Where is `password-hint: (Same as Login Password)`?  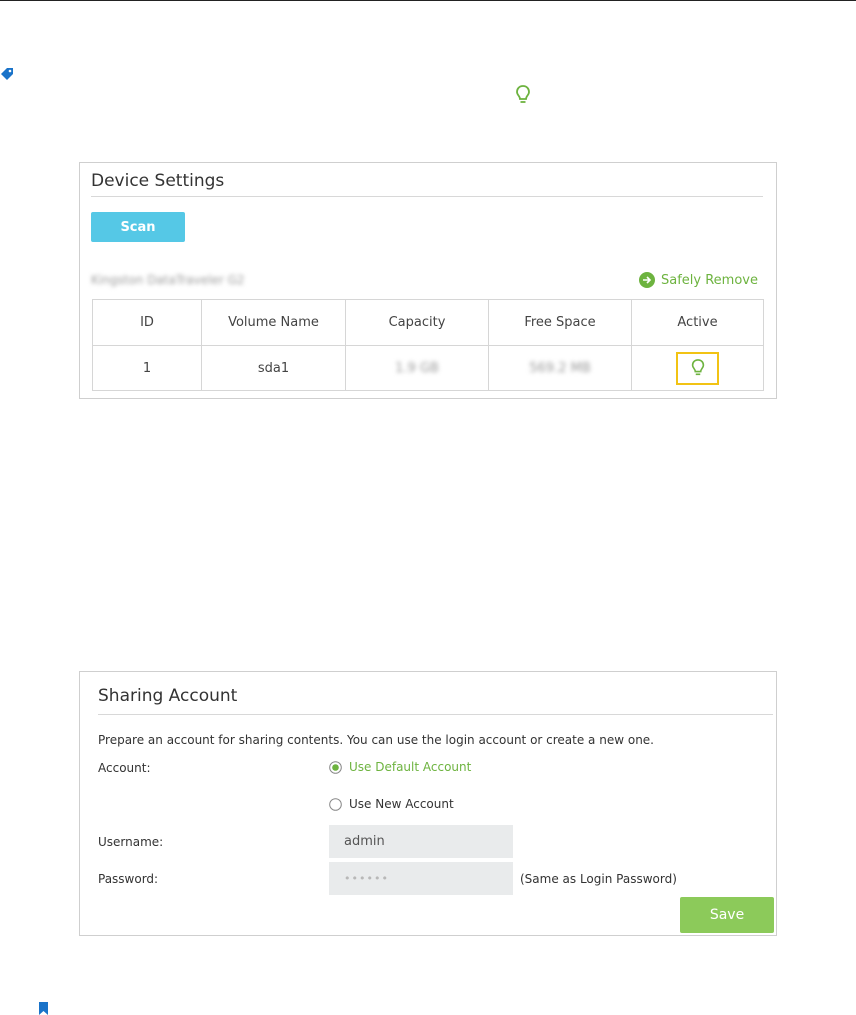
password-hint: (Same as Login Password) is located at coordinates (598, 879).